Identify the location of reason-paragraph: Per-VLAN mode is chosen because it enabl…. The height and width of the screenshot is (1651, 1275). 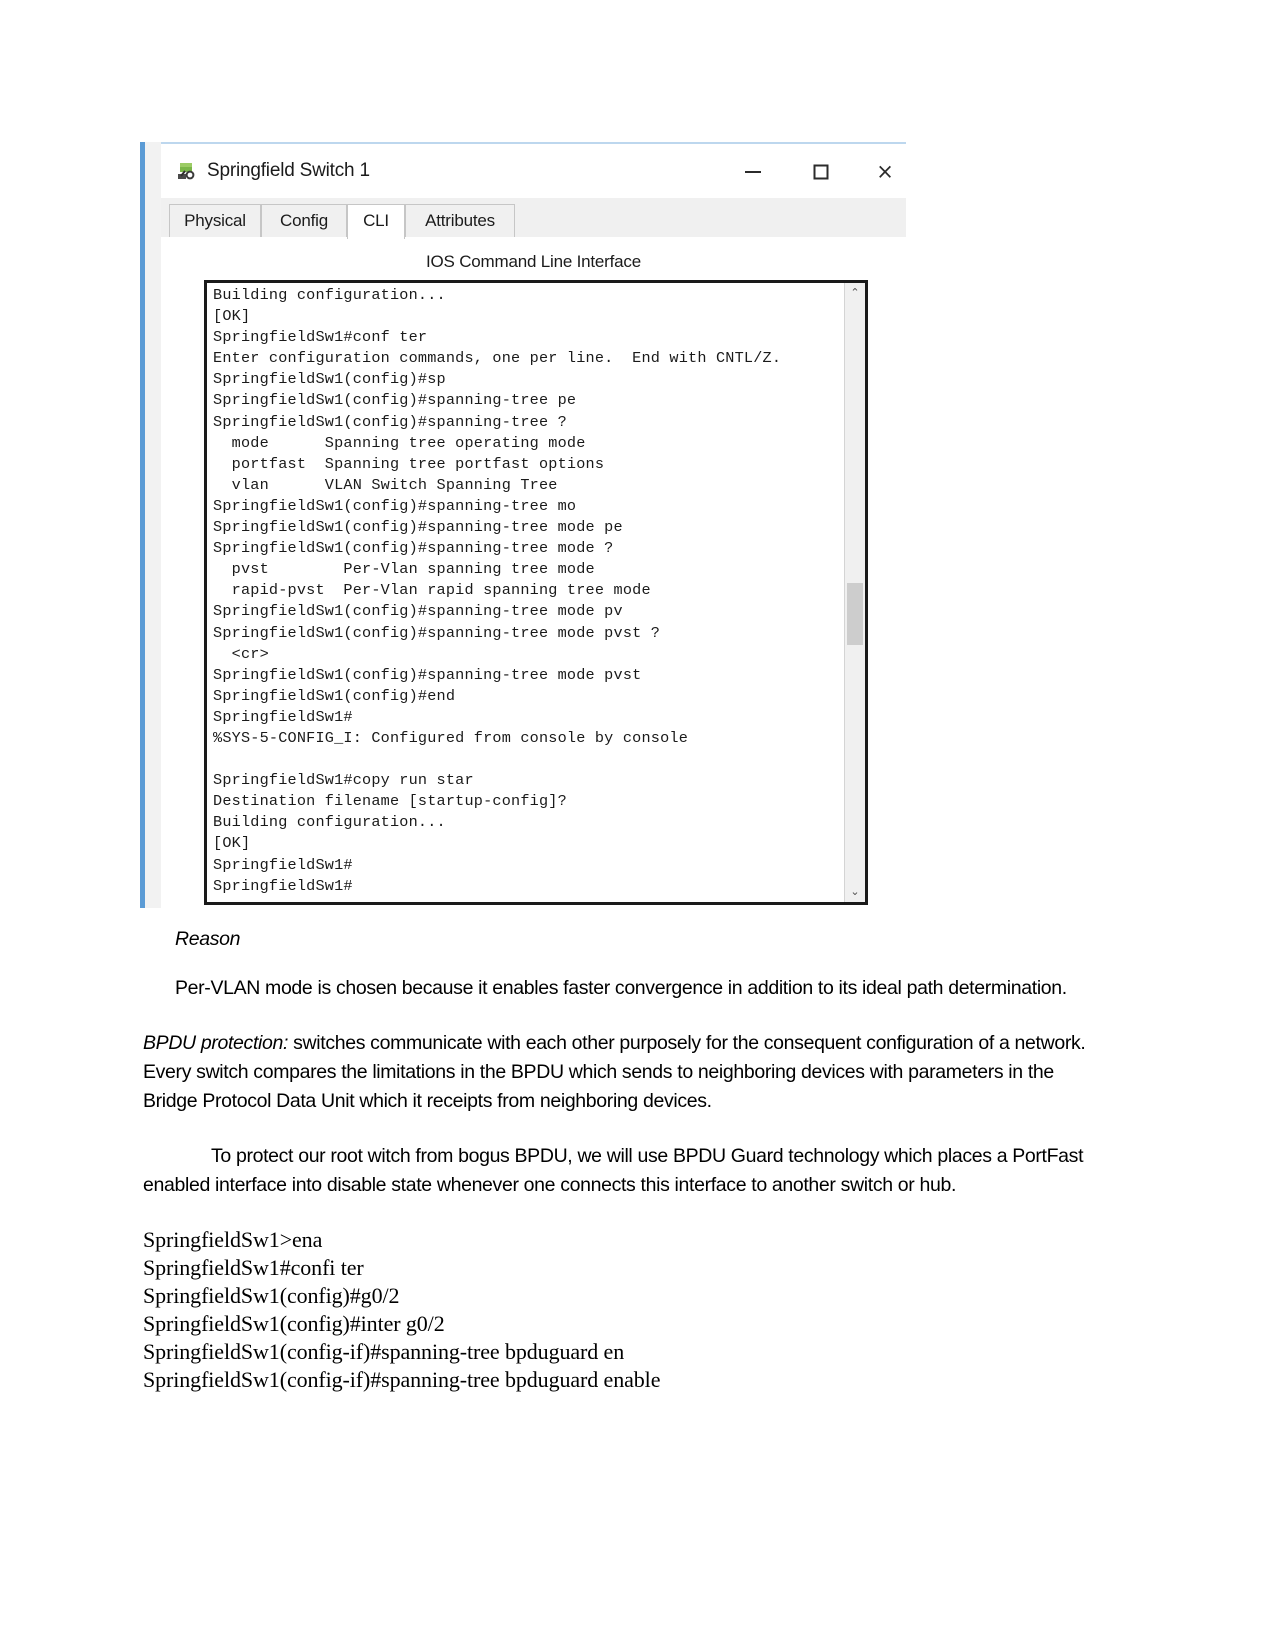
(621, 988).